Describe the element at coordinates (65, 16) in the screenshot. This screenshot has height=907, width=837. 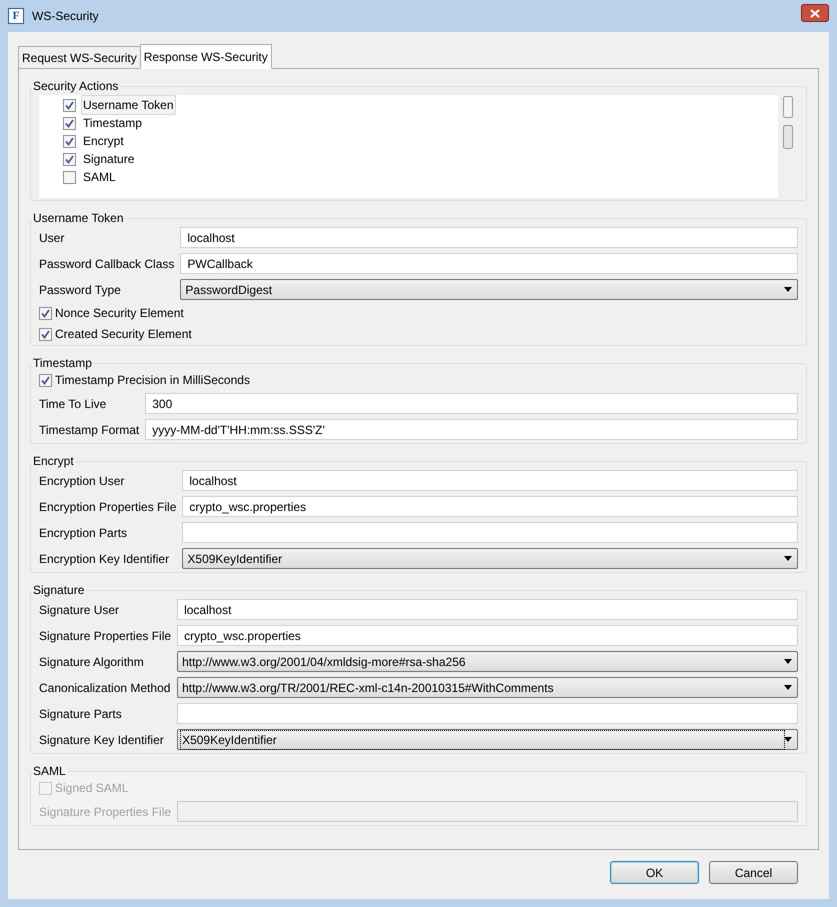
I see `window-title: WS-Security` at that location.